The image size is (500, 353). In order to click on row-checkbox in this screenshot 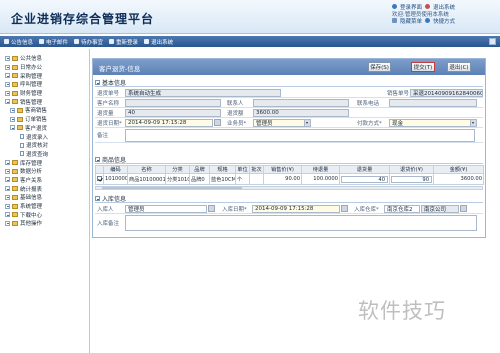, I will do `click(99, 178)`.